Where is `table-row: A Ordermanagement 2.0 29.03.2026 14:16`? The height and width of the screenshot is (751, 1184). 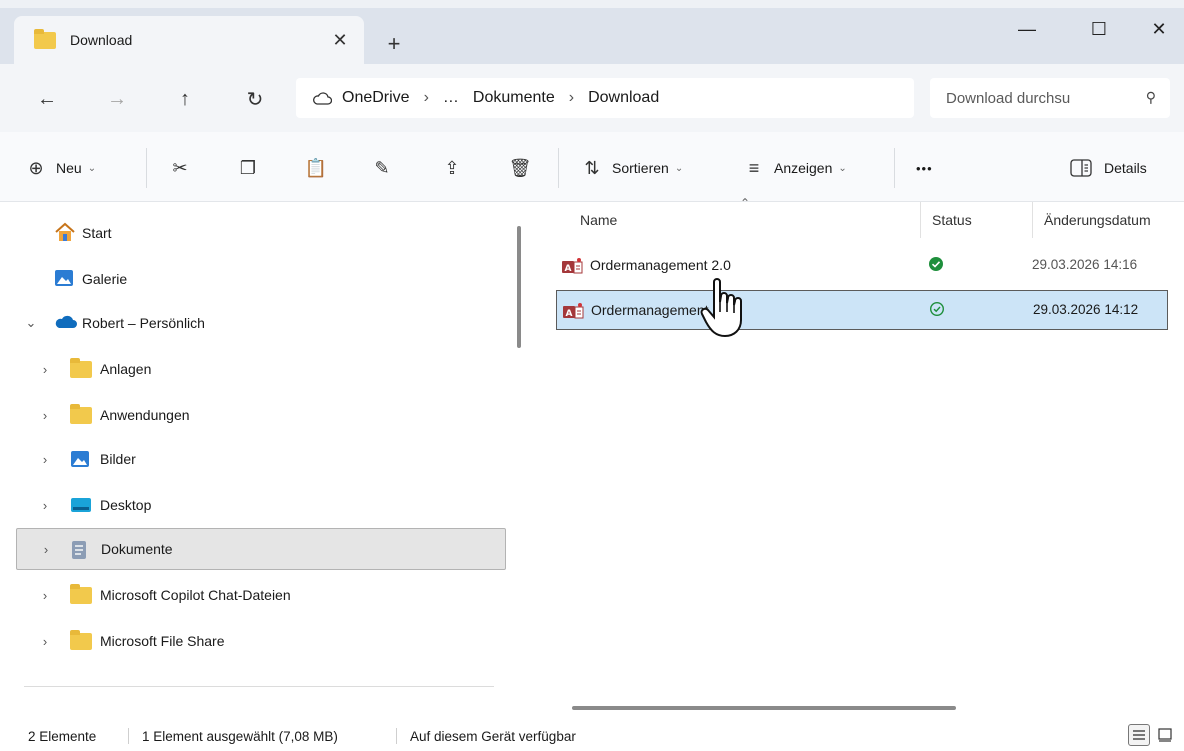 table-row: A Ordermanagement 2.0 29.03.2026 14:16 is located at coordinates (862, 266).